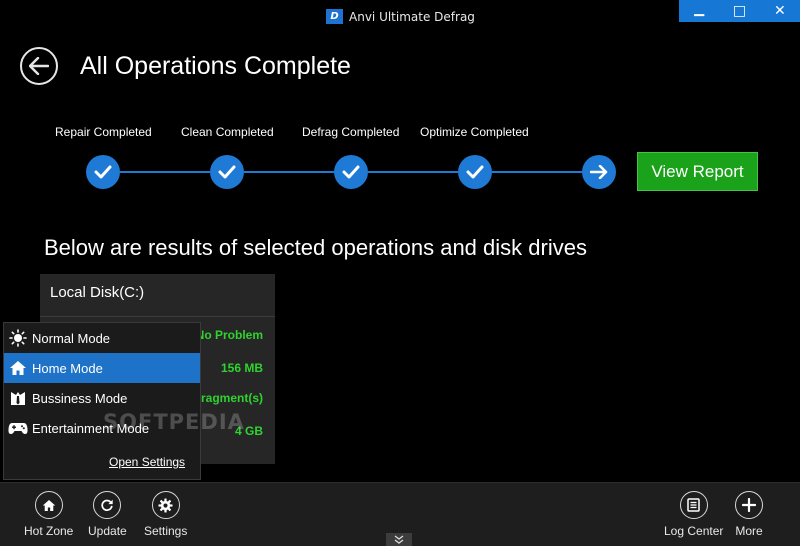  Describe the element at coordinates (697, 171) in the screenshot. I see `view-report-button: View Report` at that location.